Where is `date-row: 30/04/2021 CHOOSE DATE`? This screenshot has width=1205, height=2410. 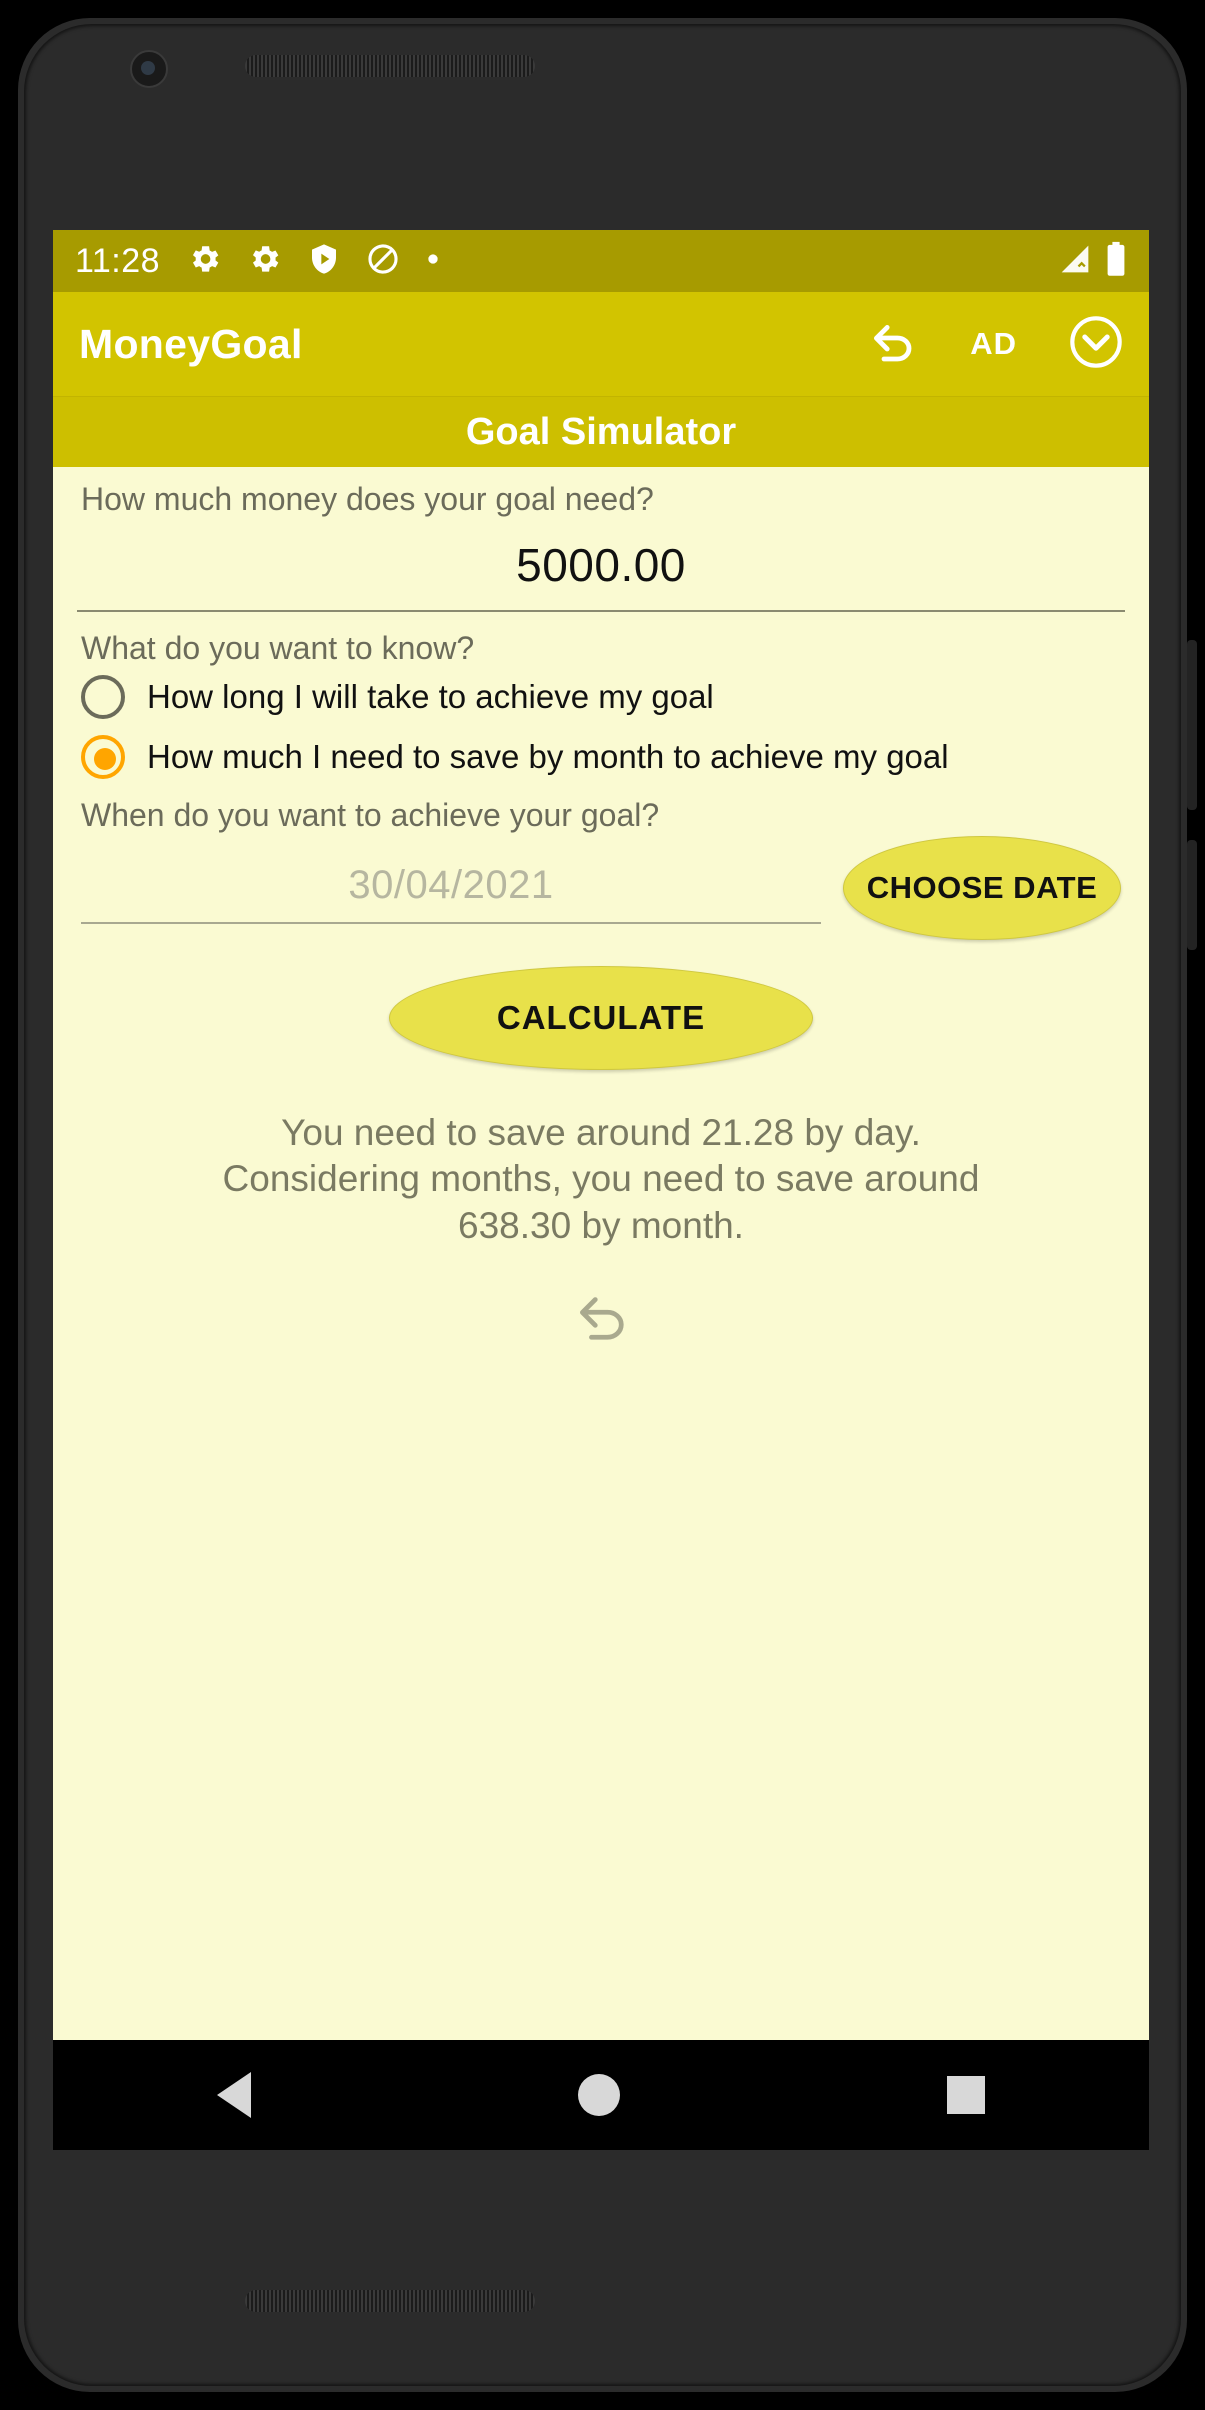
date-row: 30/04/2021 CHOOSE DATE is located at coordinates (601, 887).